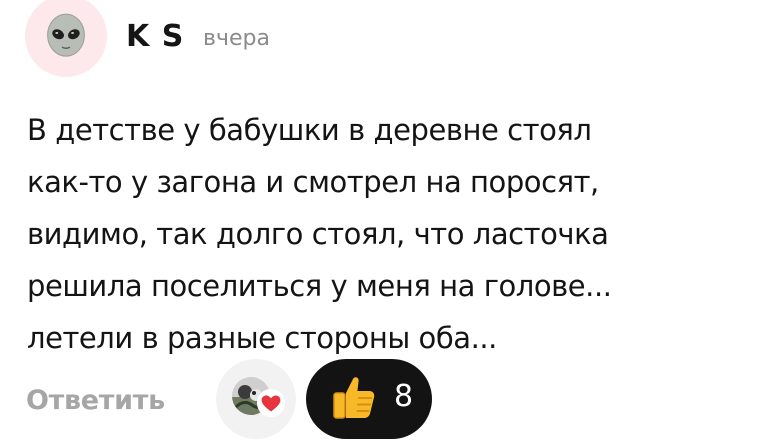  What do you see at coordinates (155, 37) in the screenshot?
I see `author-name: K S` at bounding box center [155, 37].